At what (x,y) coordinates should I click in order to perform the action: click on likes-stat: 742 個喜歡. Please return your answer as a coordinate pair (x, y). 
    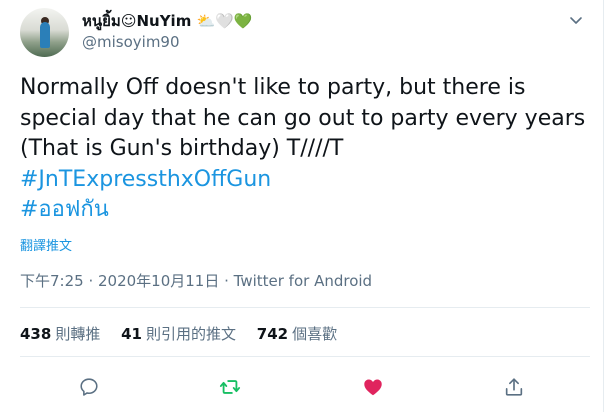
    Looking at the image, I should click on (297, 333).